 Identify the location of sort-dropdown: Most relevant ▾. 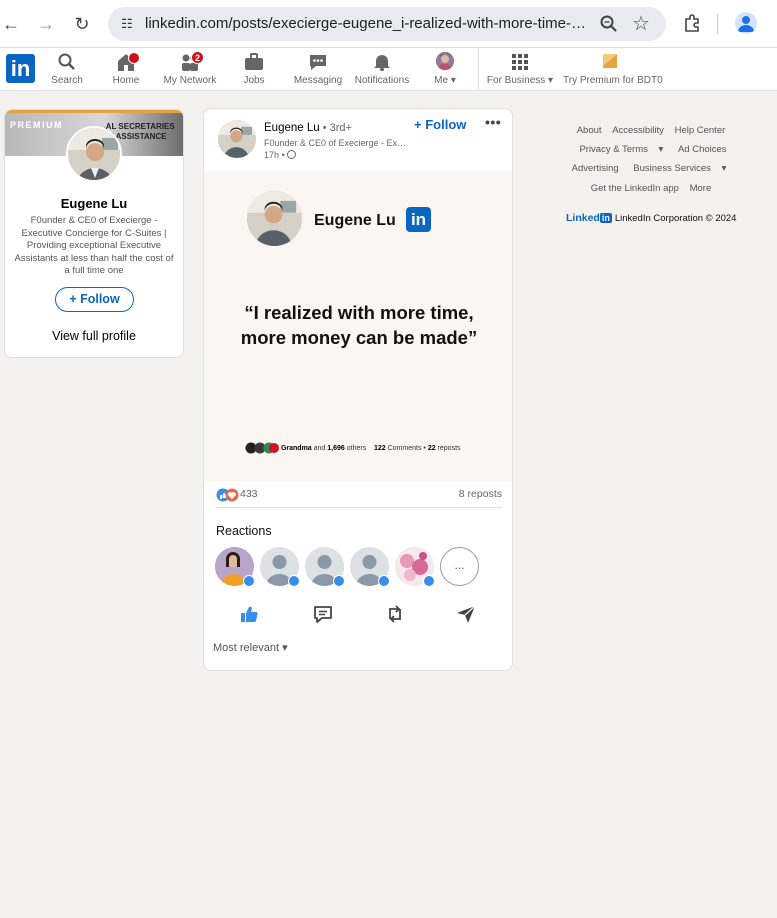
(250, 647).